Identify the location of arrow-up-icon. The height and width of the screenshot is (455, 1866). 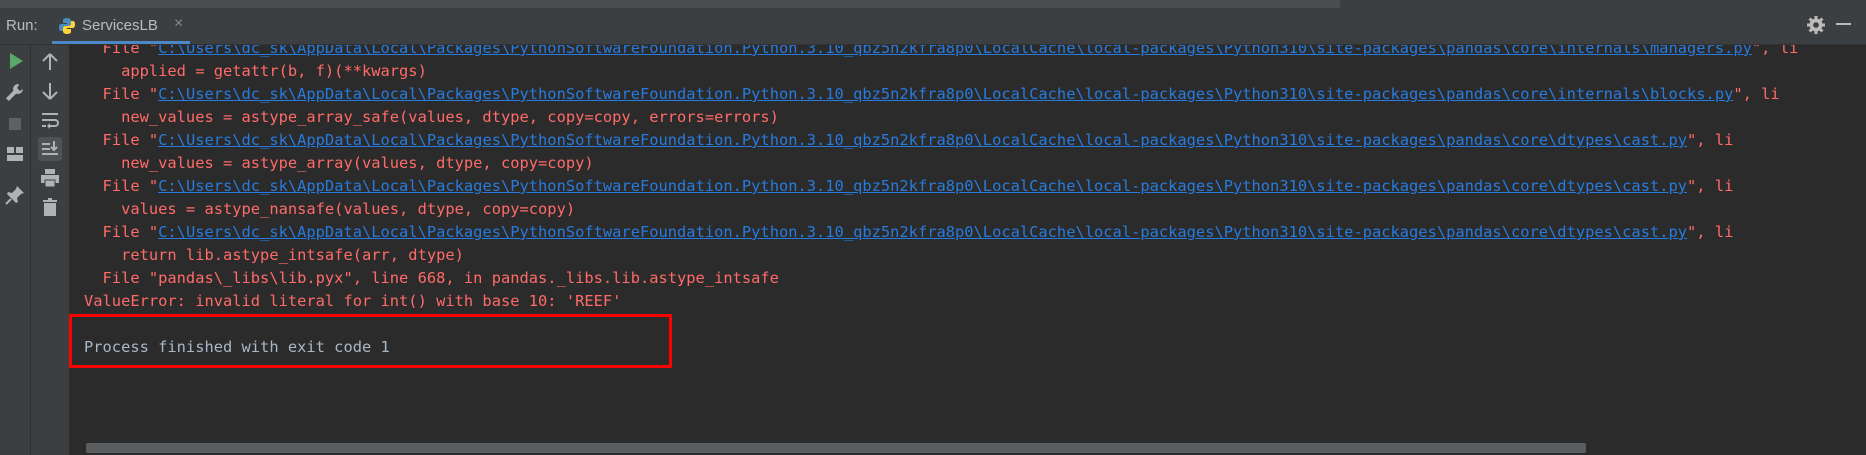
(50, 62).